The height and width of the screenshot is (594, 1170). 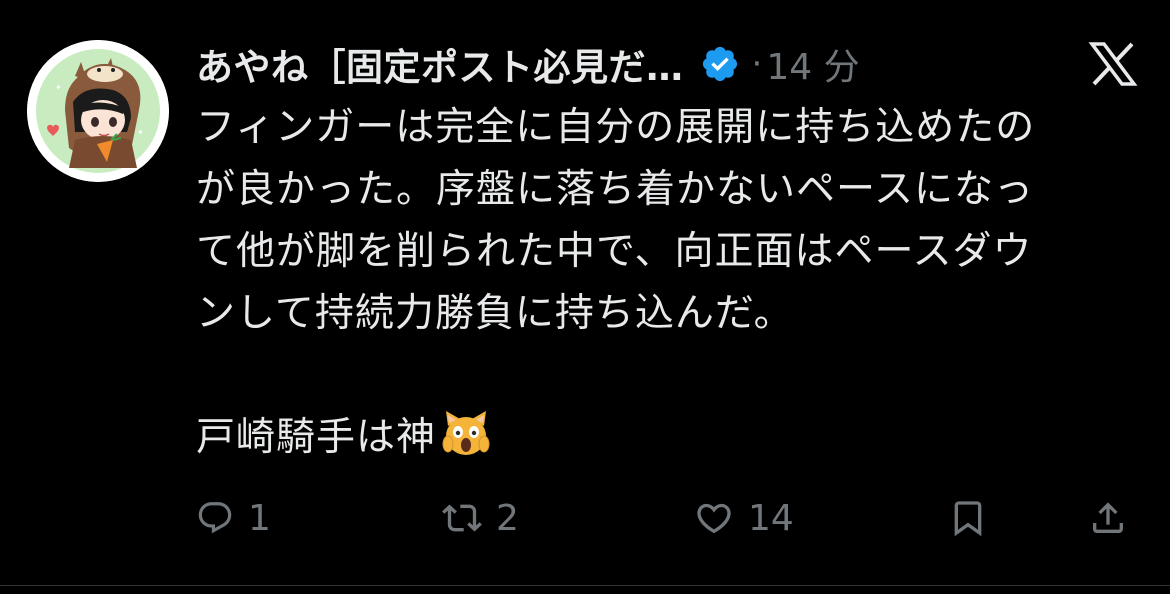 I want to click on divider, so click(x=585, y=585).